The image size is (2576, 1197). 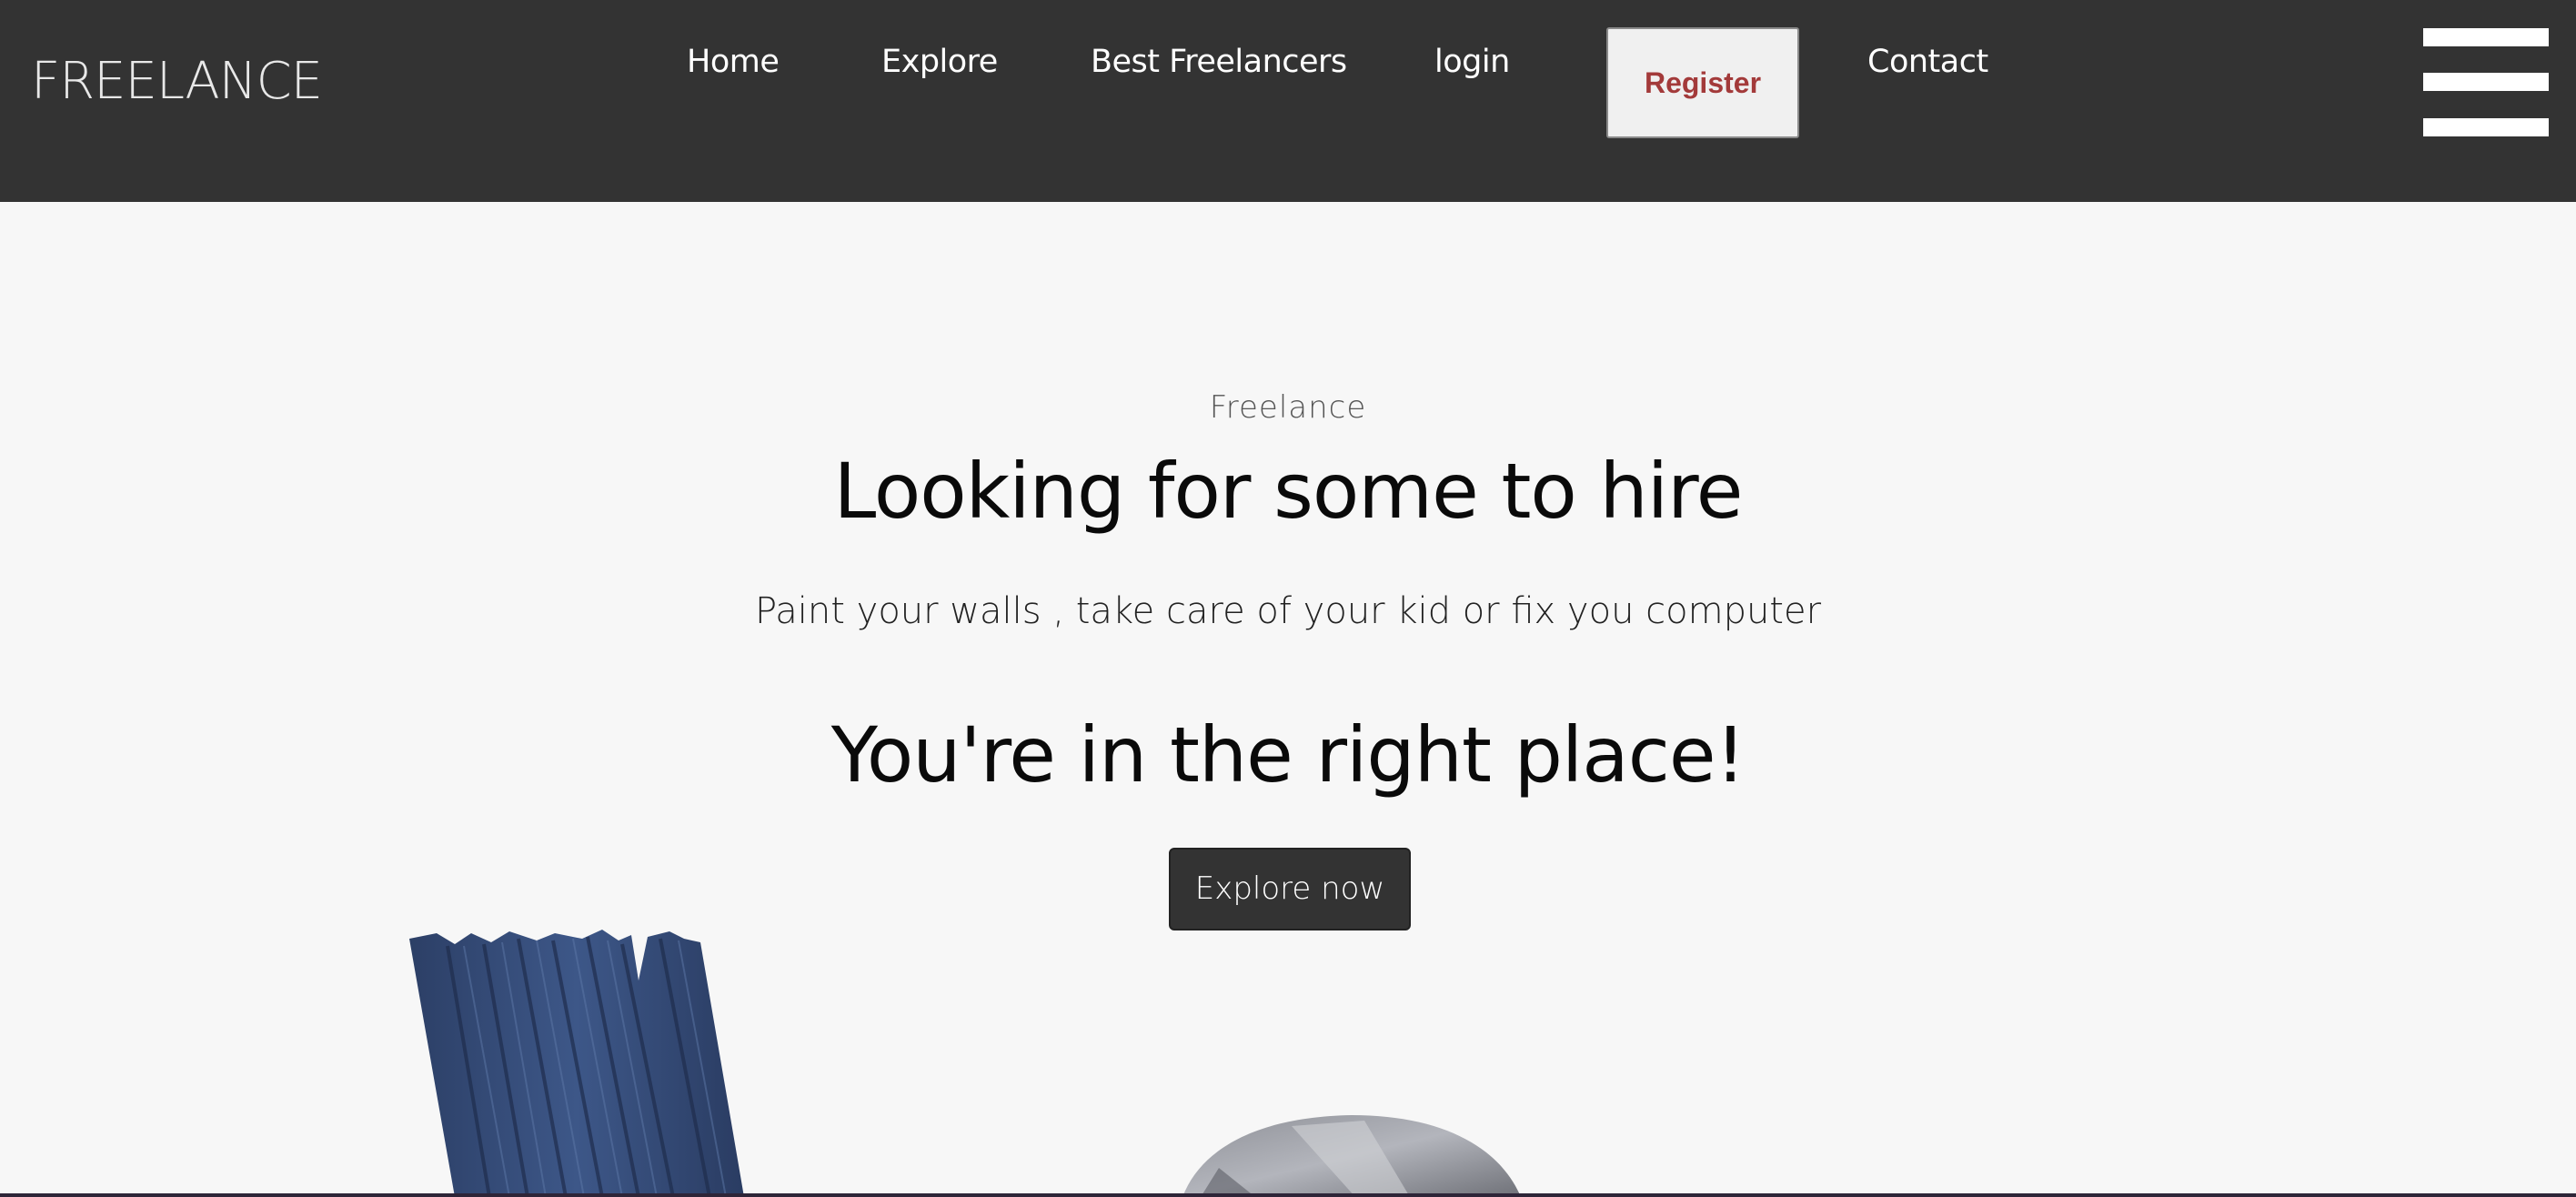 What do you see at coordinates (1288, 1195) in the screenshot?
I see `bottom-divider` at bounding box center [1288, 1195].